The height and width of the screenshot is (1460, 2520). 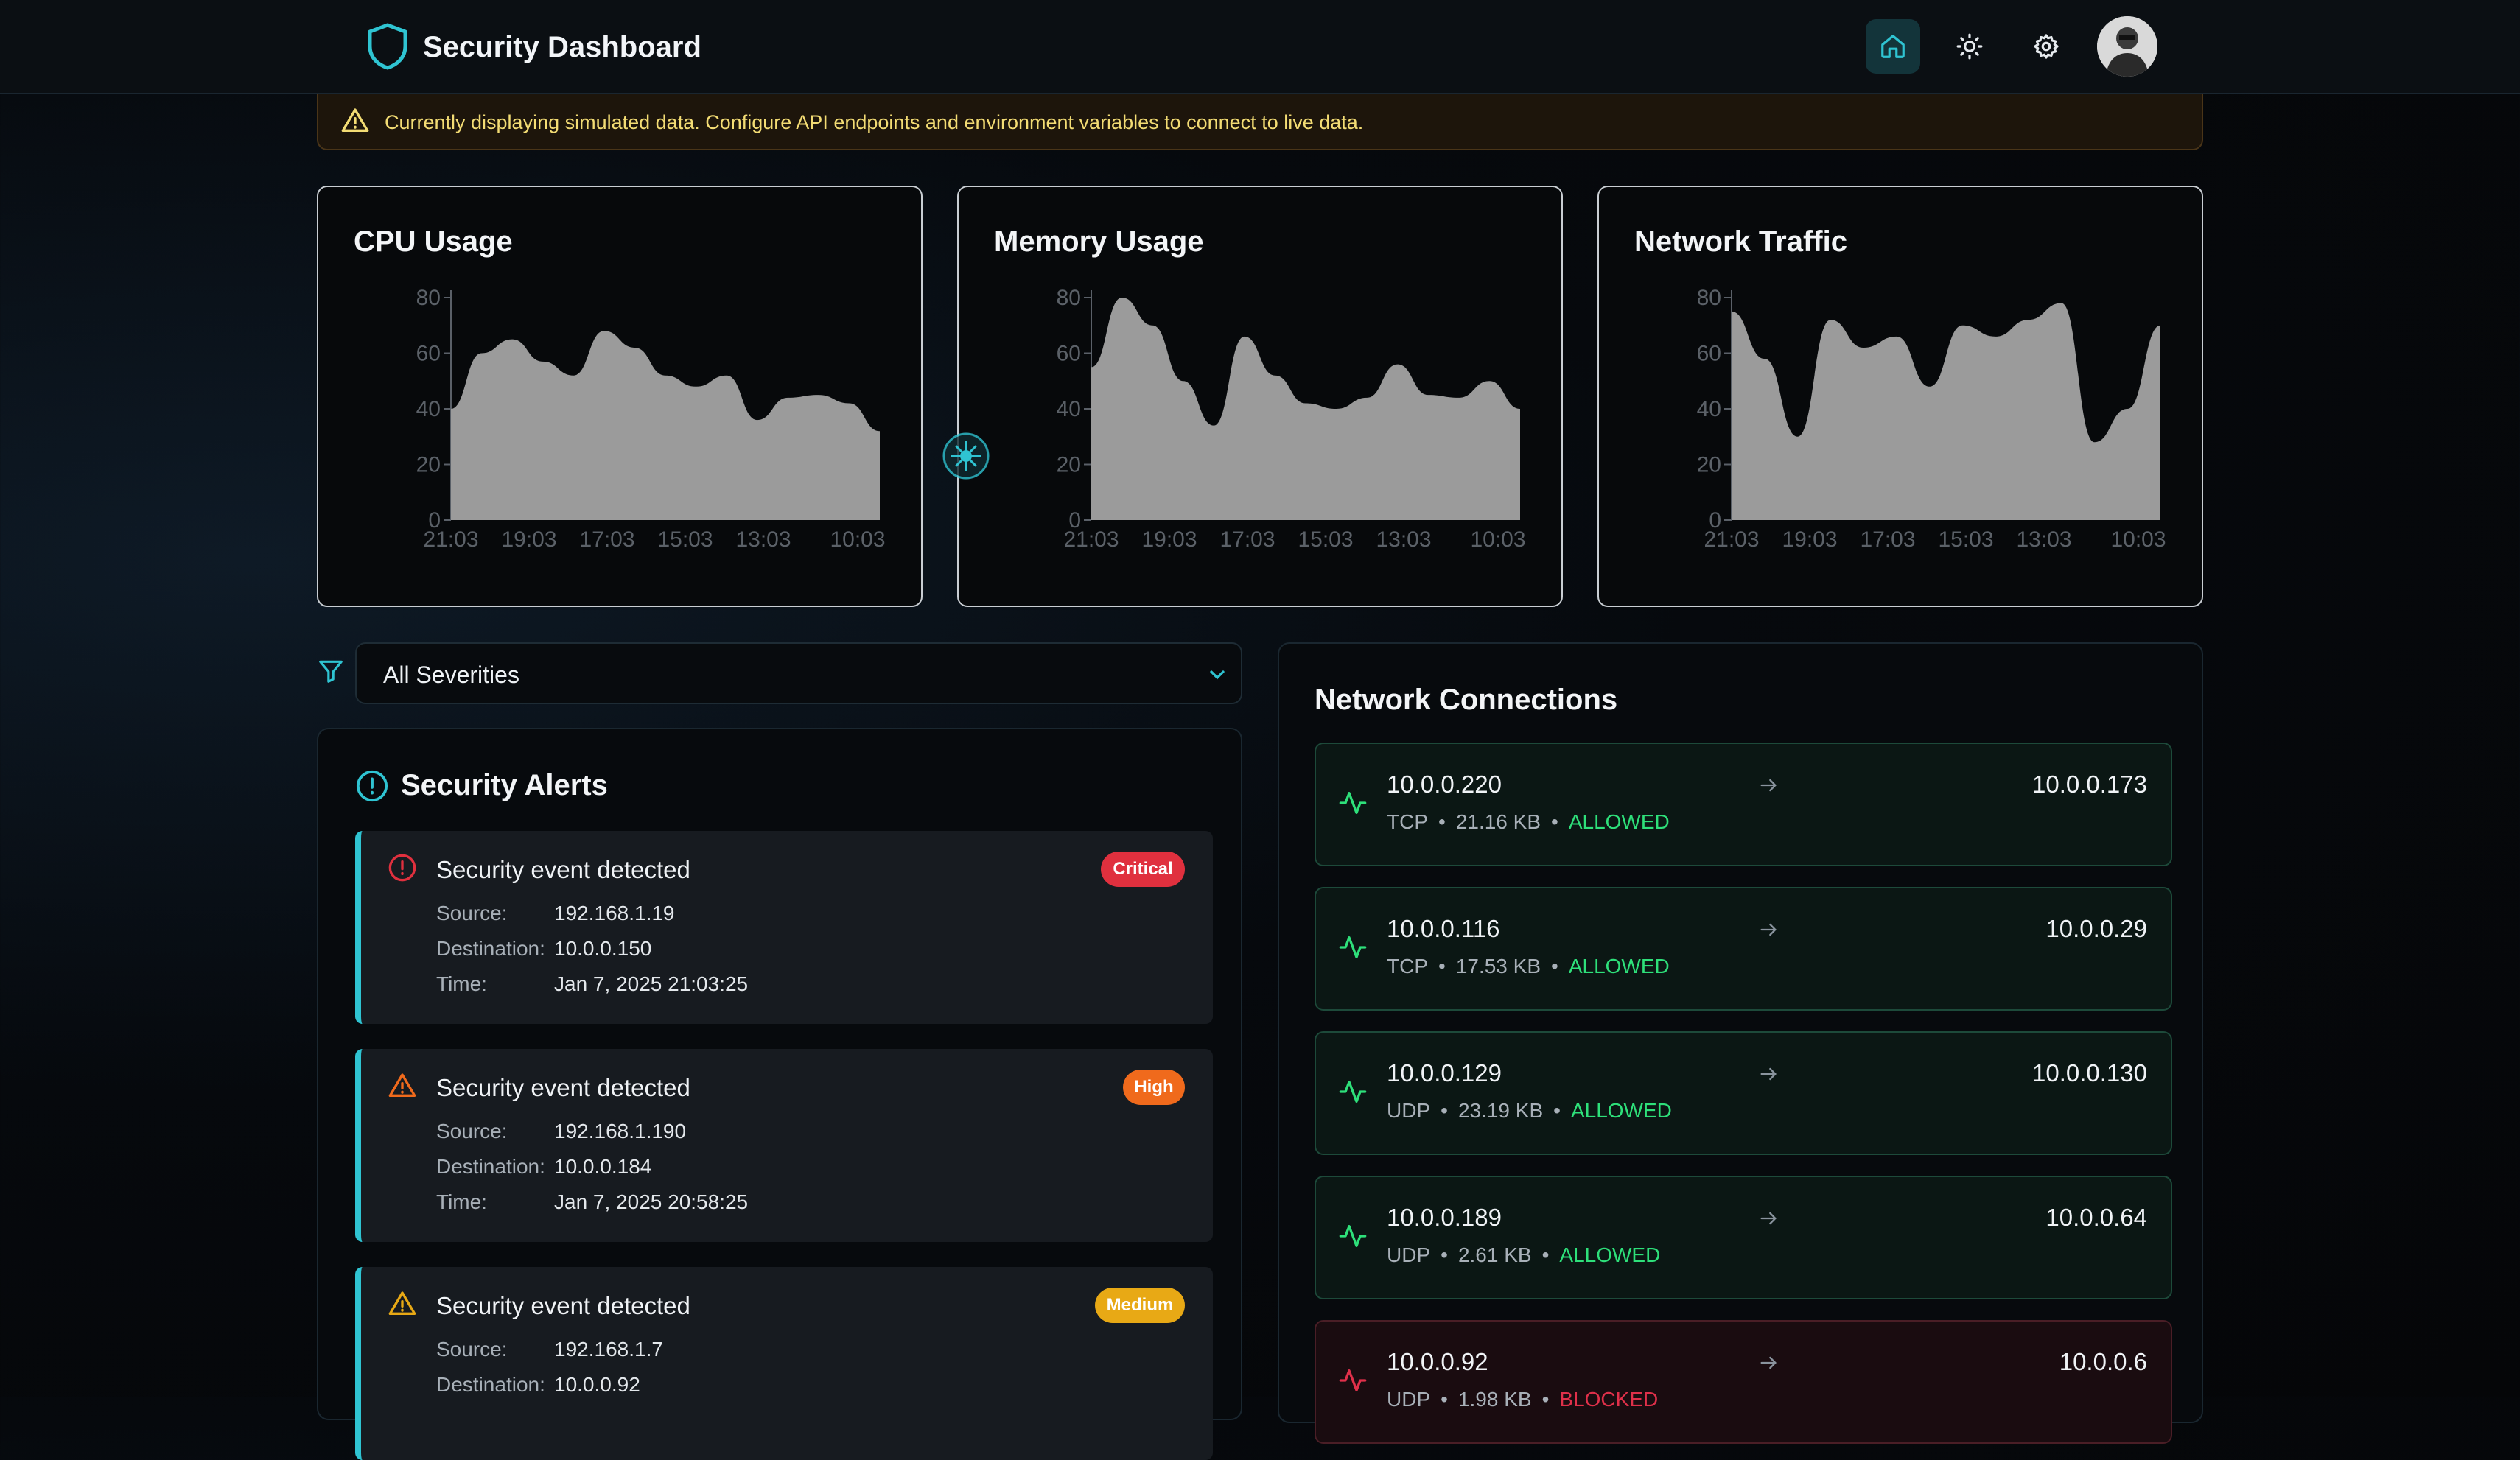 I want to click on destination-value: 10.0.0.92, so click(x=597, y=1384).